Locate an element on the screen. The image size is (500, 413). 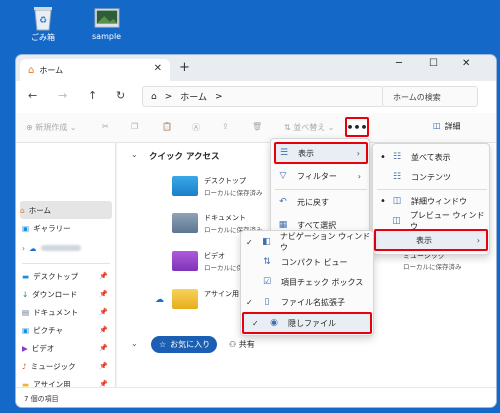
menu-item-label: 並べて表示 is located at coordinates (431, 157).